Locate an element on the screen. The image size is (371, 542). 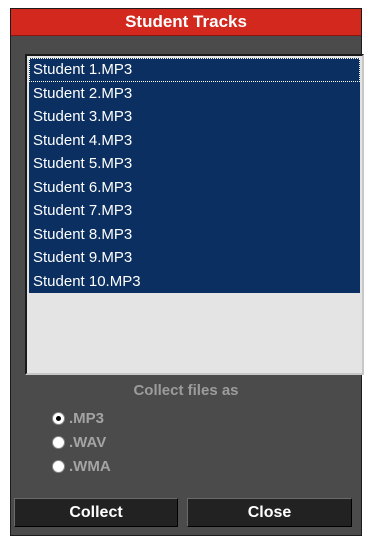
list-item: Student 1.MP3 is located at coordinates (194, 70).